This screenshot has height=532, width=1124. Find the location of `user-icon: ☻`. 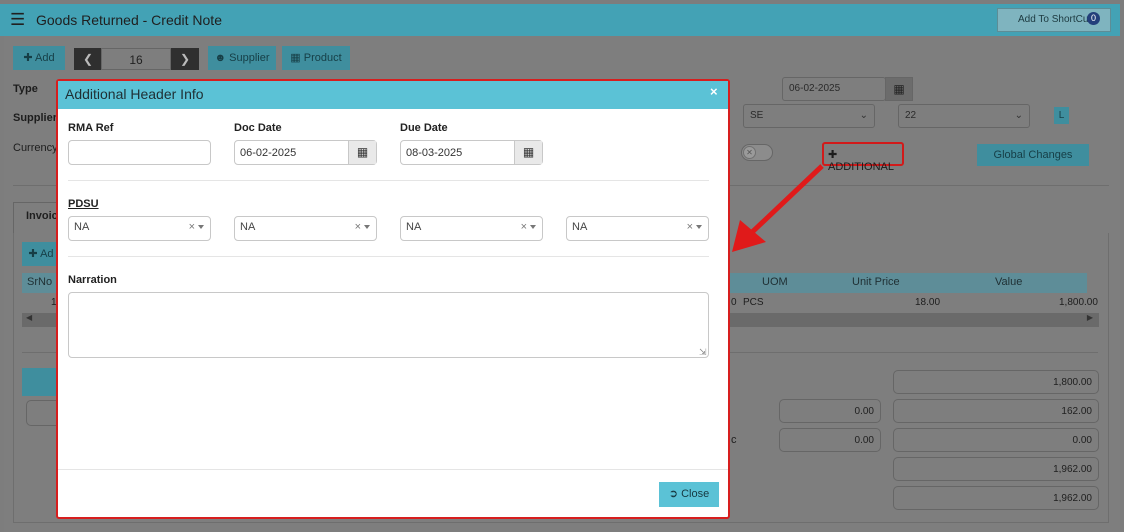

user-icon: ☻ is located at coordinates (220, 58).